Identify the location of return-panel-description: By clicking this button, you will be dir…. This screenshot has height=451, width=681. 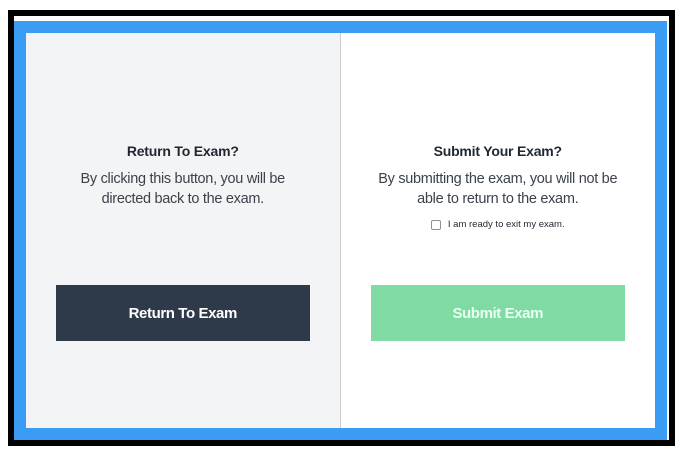
(183, 189).